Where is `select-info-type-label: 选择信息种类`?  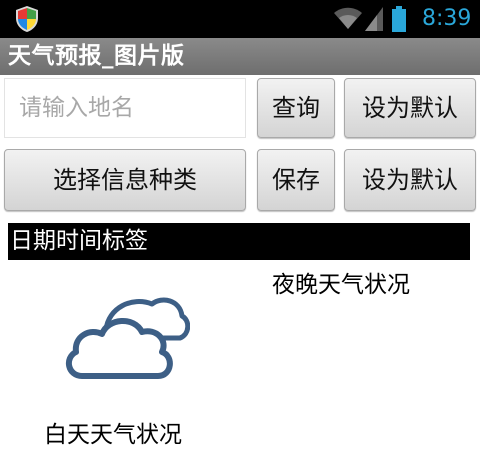
select-info-type-label: 选择信息种类 is located at coordinates (125, 180).